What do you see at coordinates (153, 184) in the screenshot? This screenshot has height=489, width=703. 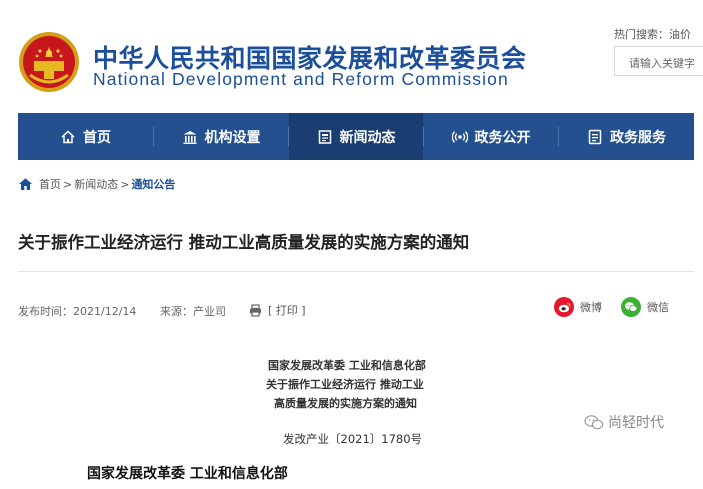 I see `breadcrumb-current: 通知公告` at bounding box center [153, 184].